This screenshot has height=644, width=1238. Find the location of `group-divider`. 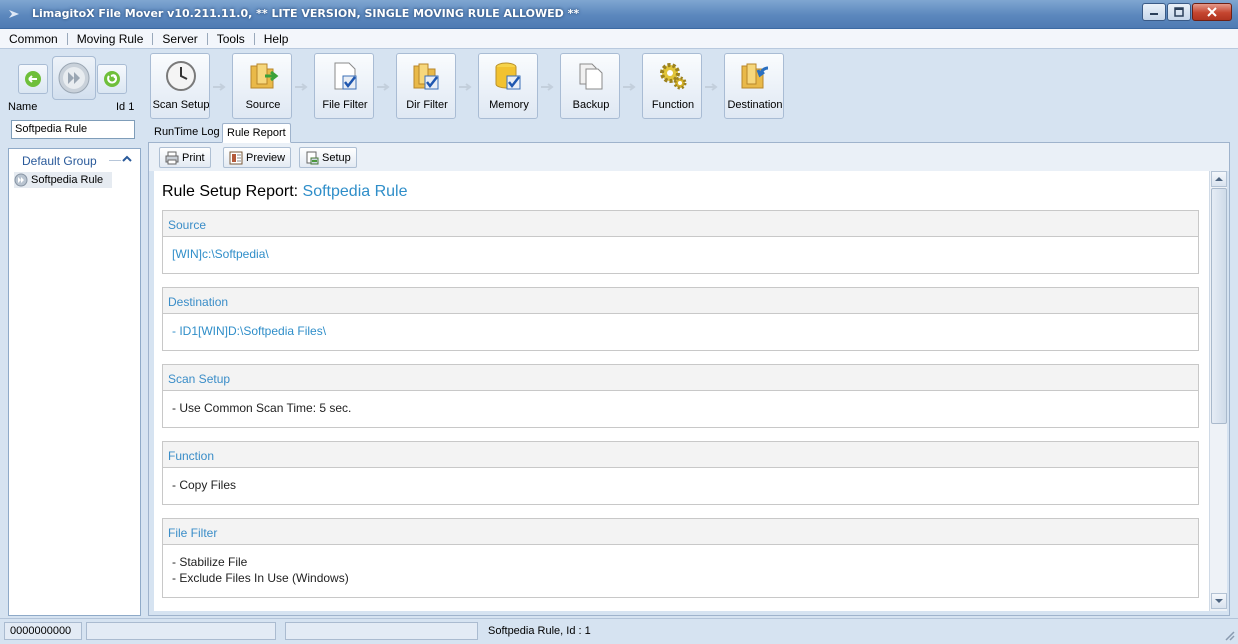

group-divider is located at coordinates (115, 160).